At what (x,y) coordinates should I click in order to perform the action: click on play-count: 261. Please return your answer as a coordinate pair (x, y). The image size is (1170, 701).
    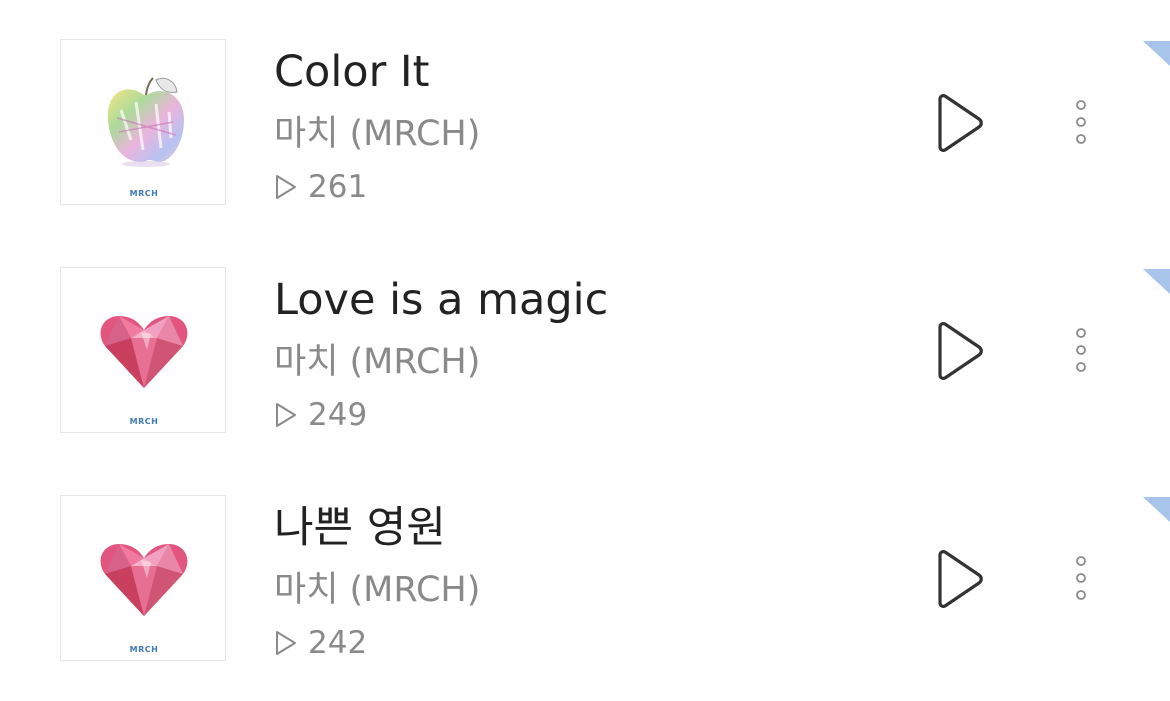
    Looking at the image, I should click on (320, 187).